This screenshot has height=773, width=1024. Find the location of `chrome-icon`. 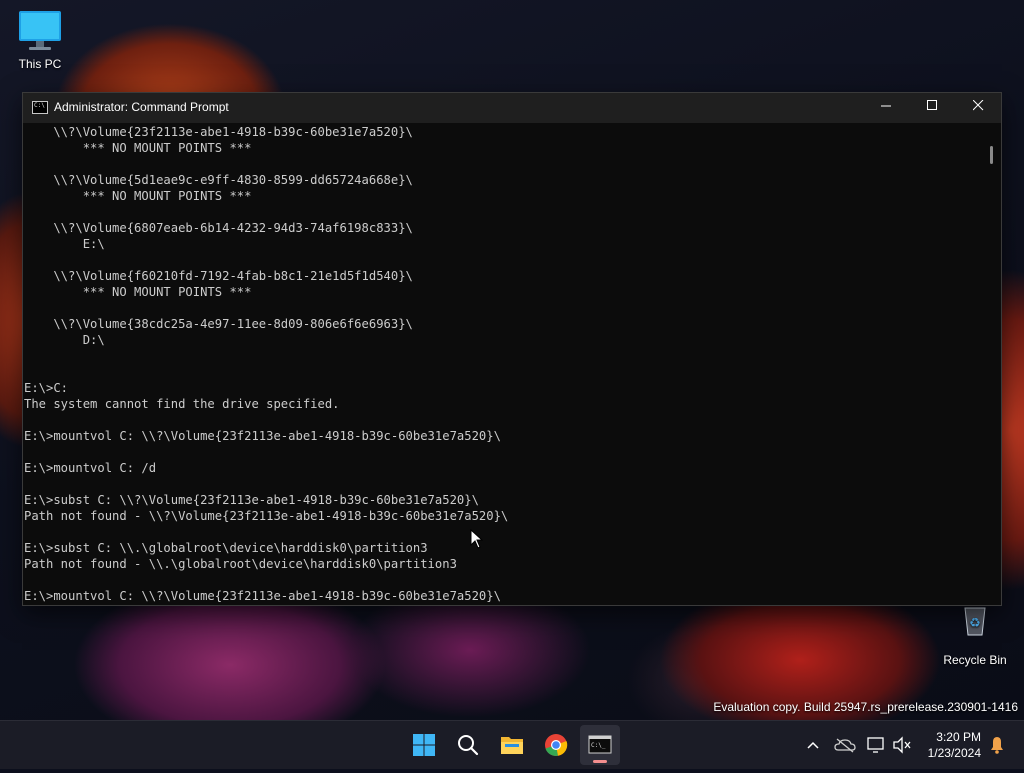

chrome-icon is located at coordinates (556, 745).